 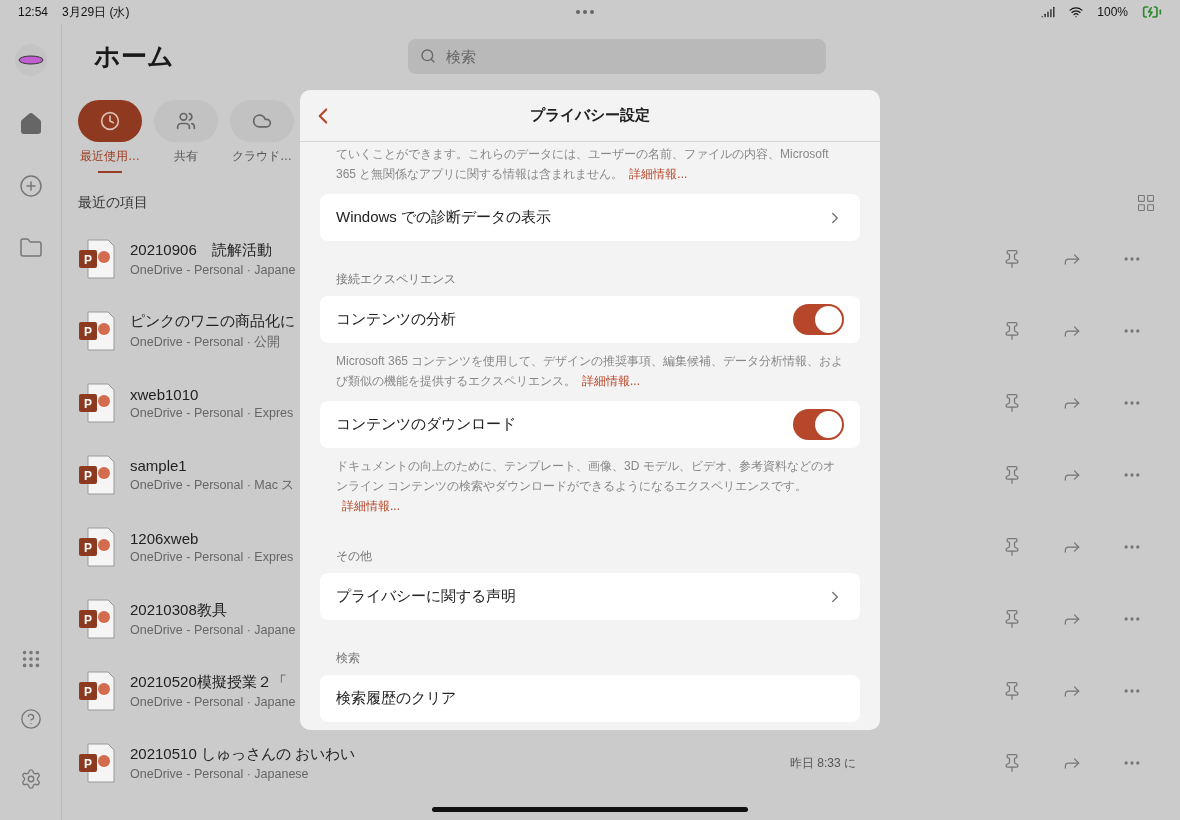 What do you see at coordinates (396, 319) in the screenshot?
I see `setting-label: コンテンツの分析` at bounding box center [396, 319].